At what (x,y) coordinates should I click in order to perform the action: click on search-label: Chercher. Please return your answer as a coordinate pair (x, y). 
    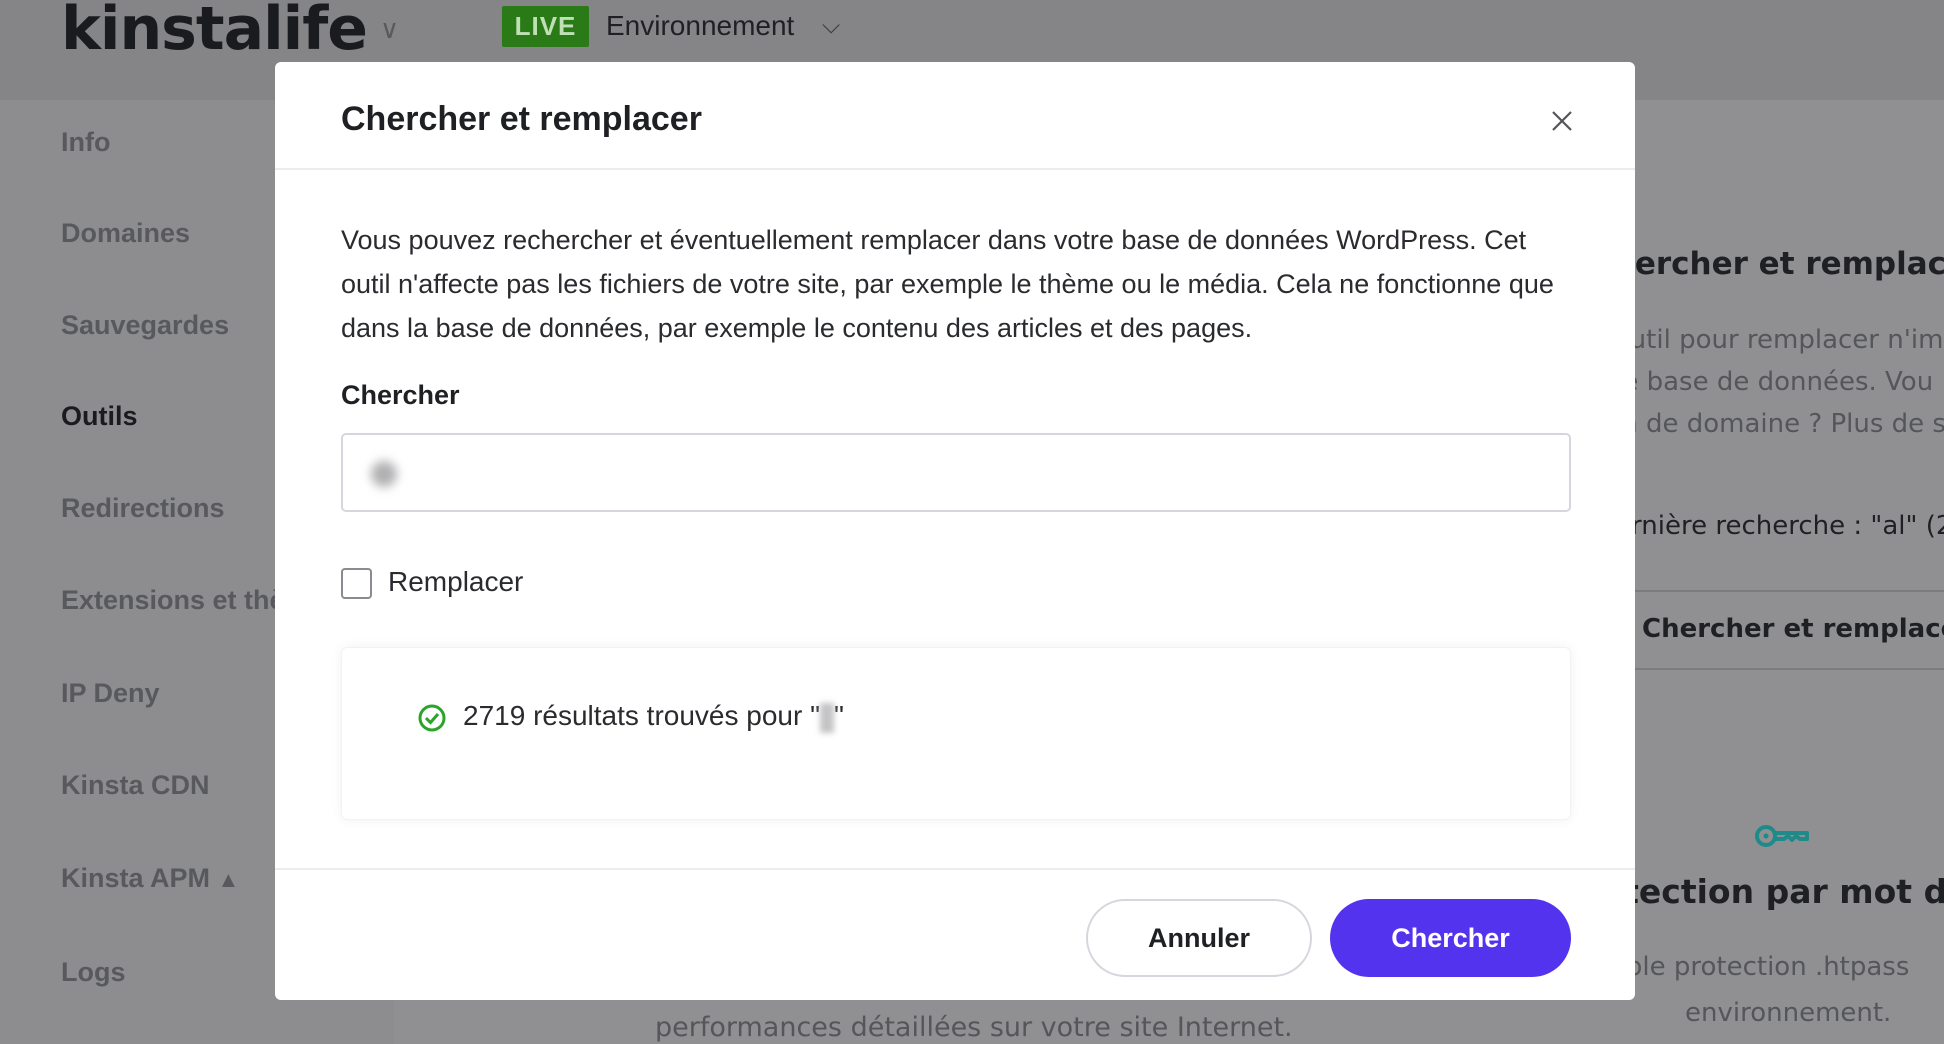
    Looking at the image, I should click on (400, 395).